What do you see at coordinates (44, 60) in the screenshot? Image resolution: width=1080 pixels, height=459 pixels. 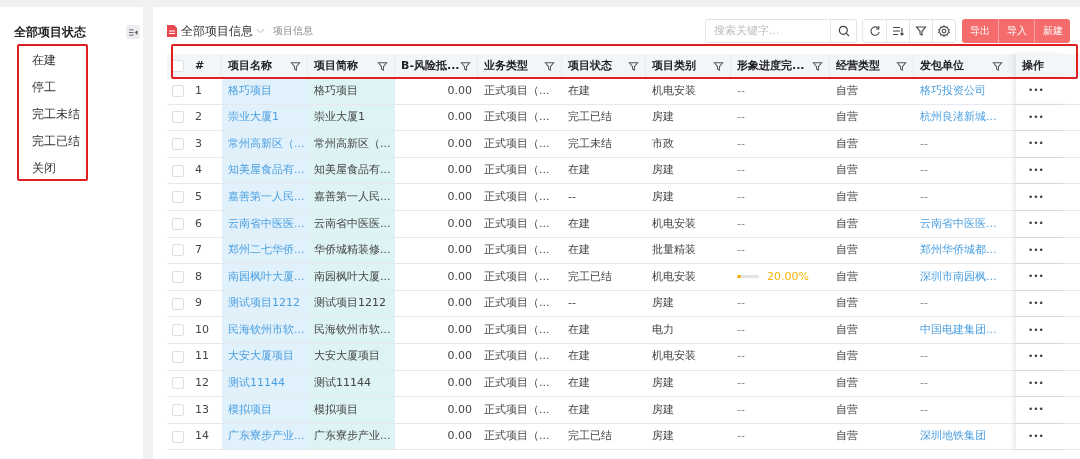 I see `sidebar-item: 在建` at bounding box center [44, 60].